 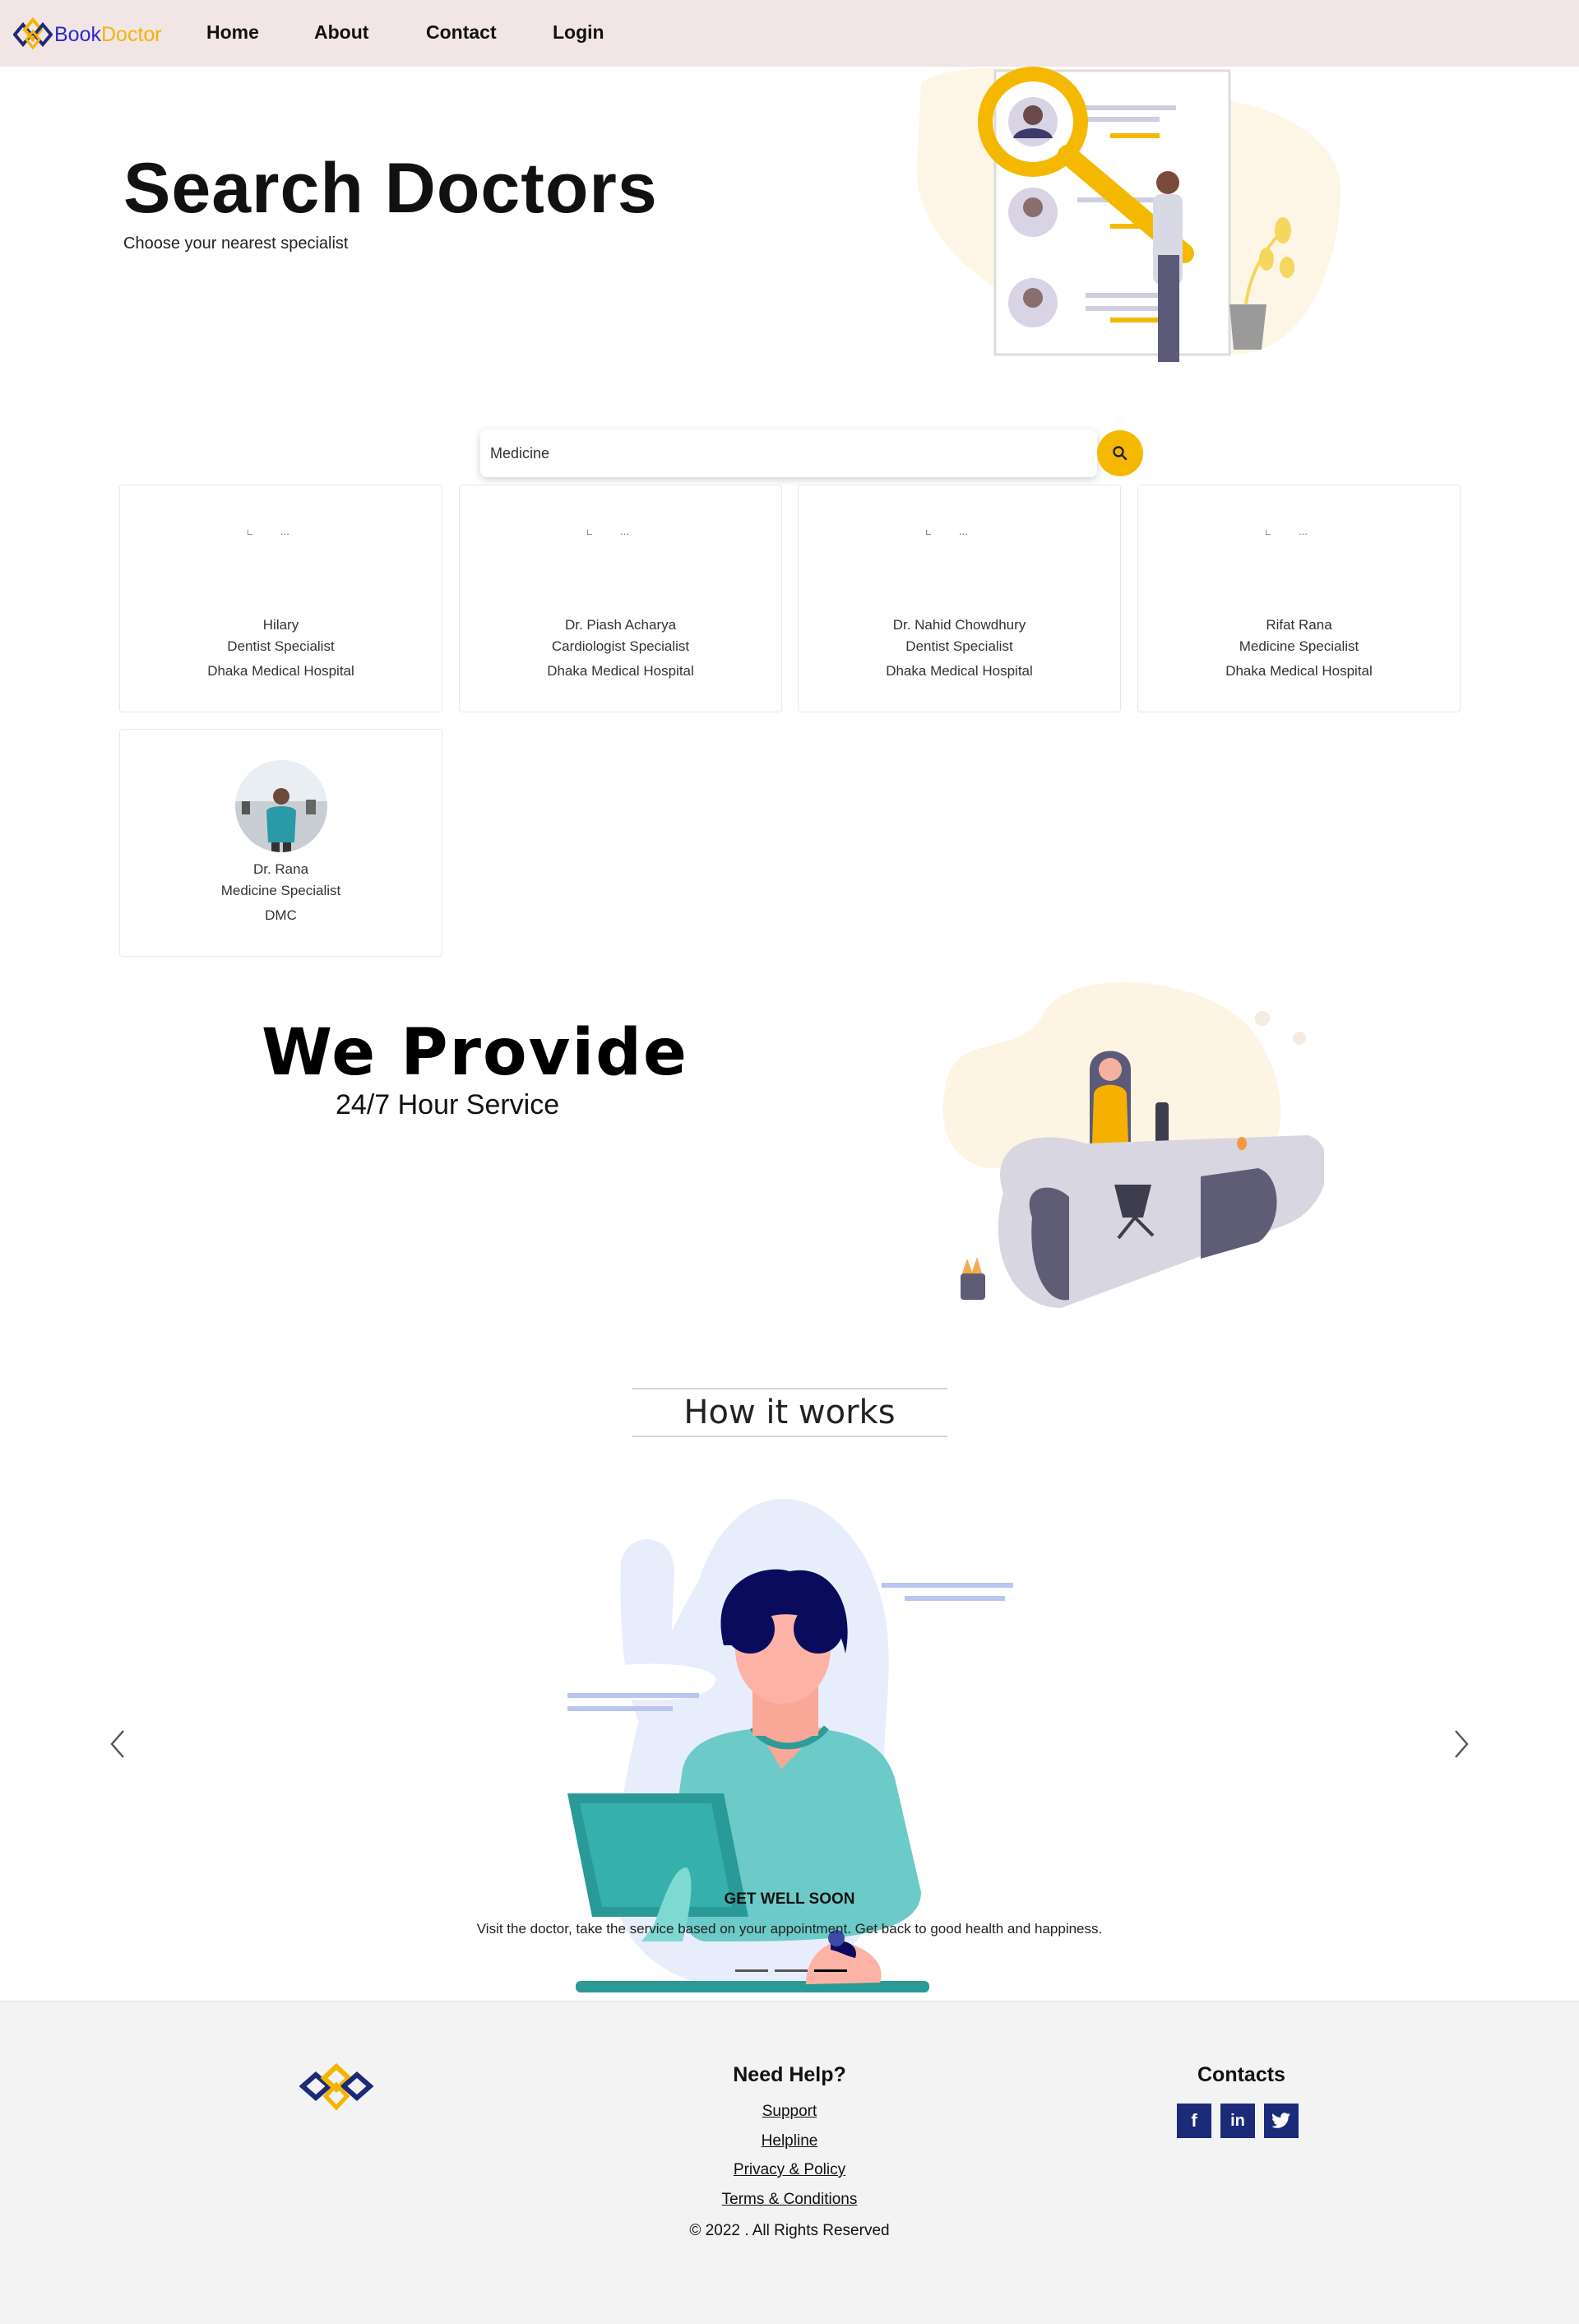 I want to click on provide-subtitle: 24/7 Hour Service, so click(x=448, y=1105).